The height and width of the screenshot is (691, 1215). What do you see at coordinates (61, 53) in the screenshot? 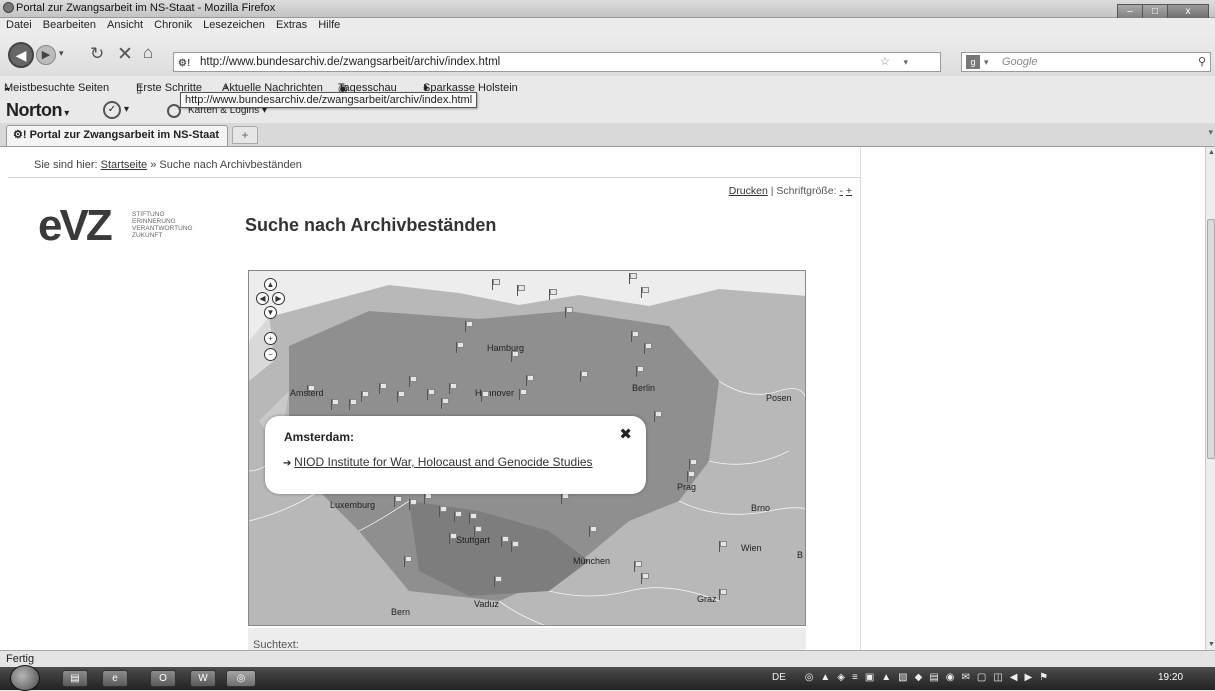
I see `history-dropdown-icon: ▾` at bounding box center [61, 53].